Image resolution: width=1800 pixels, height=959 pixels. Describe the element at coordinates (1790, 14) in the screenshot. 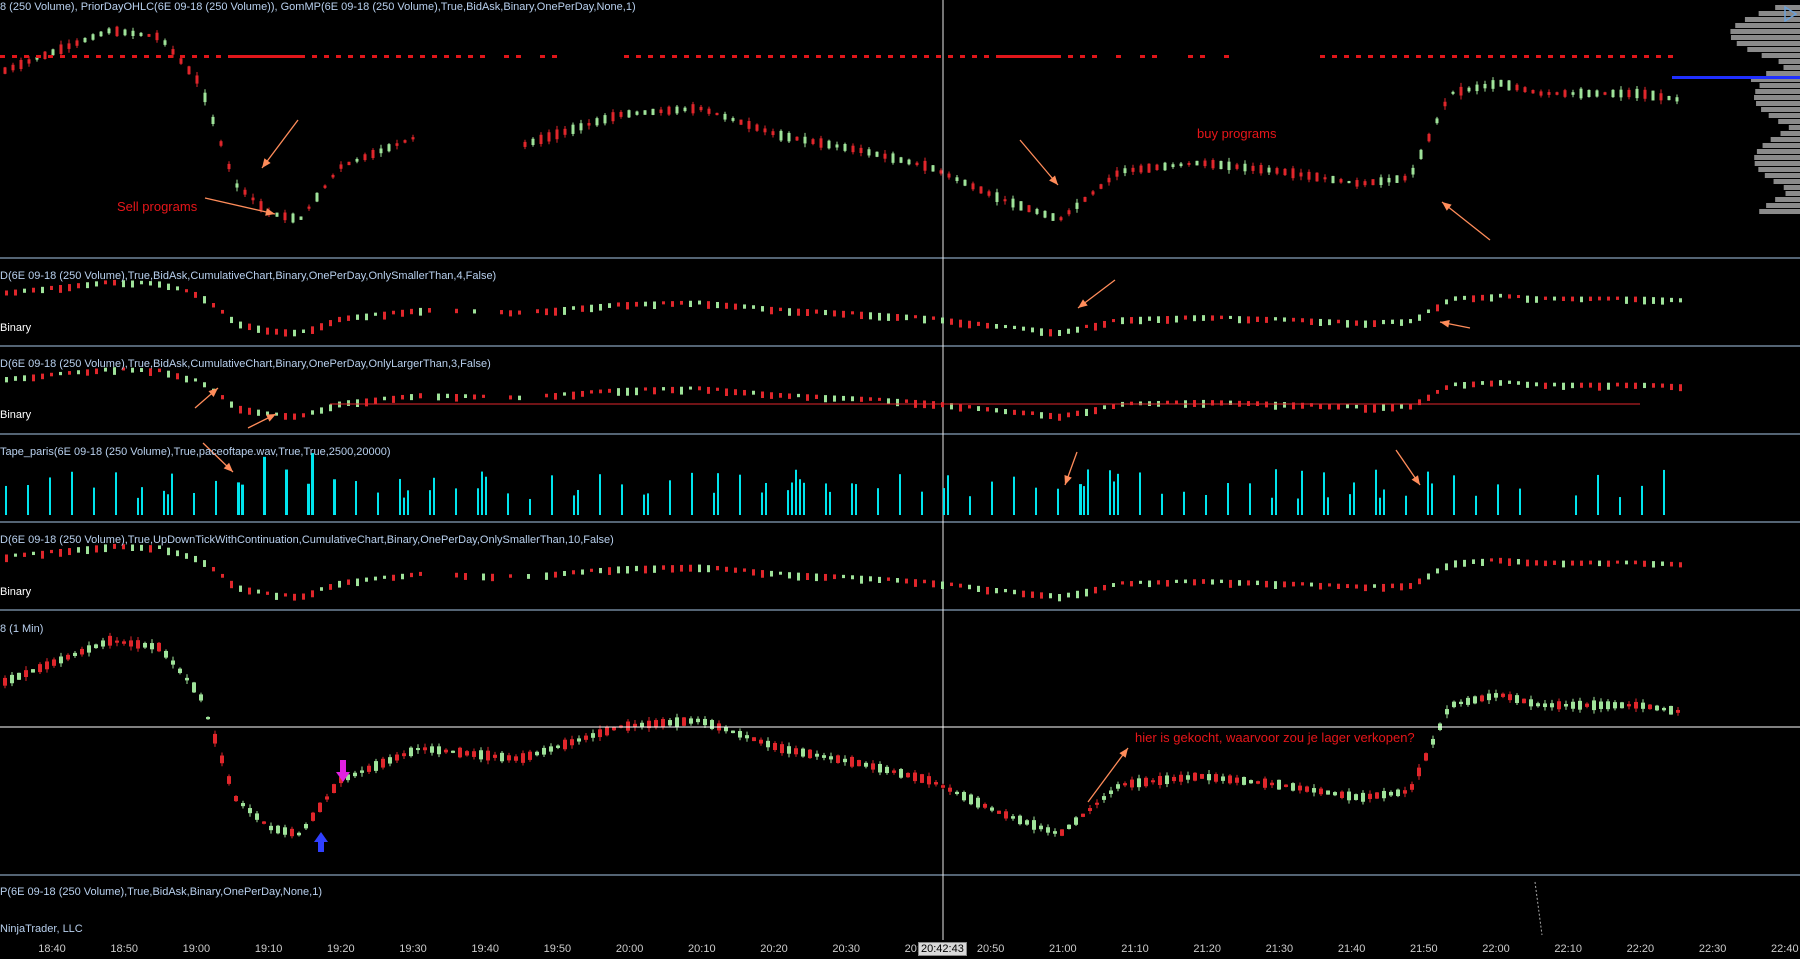

I see `play-corner-icon` at that location.